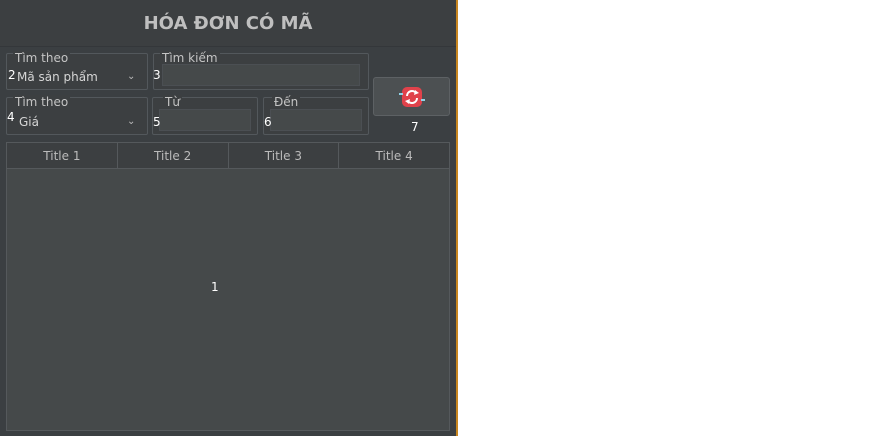 The width and height of the screenshot is (876, 448). What do you see at coordinates (11, 117) in the screenshot?
I see `marker-4: 4` at bounding box center [11, 117].